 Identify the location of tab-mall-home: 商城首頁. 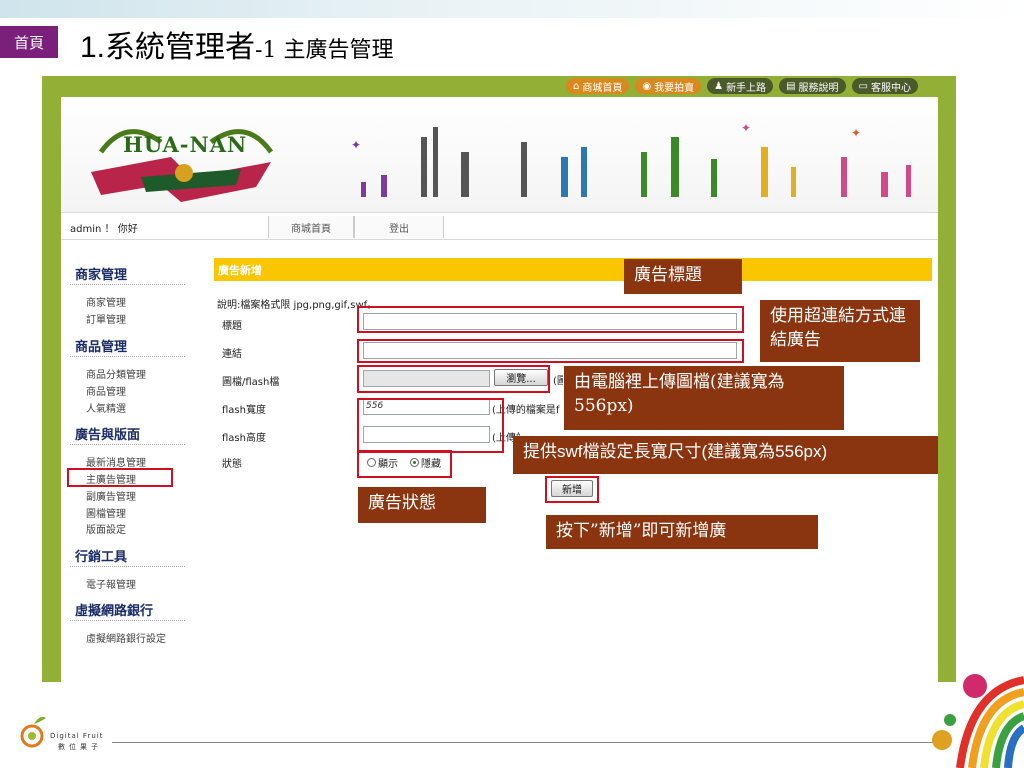
(311, 227).